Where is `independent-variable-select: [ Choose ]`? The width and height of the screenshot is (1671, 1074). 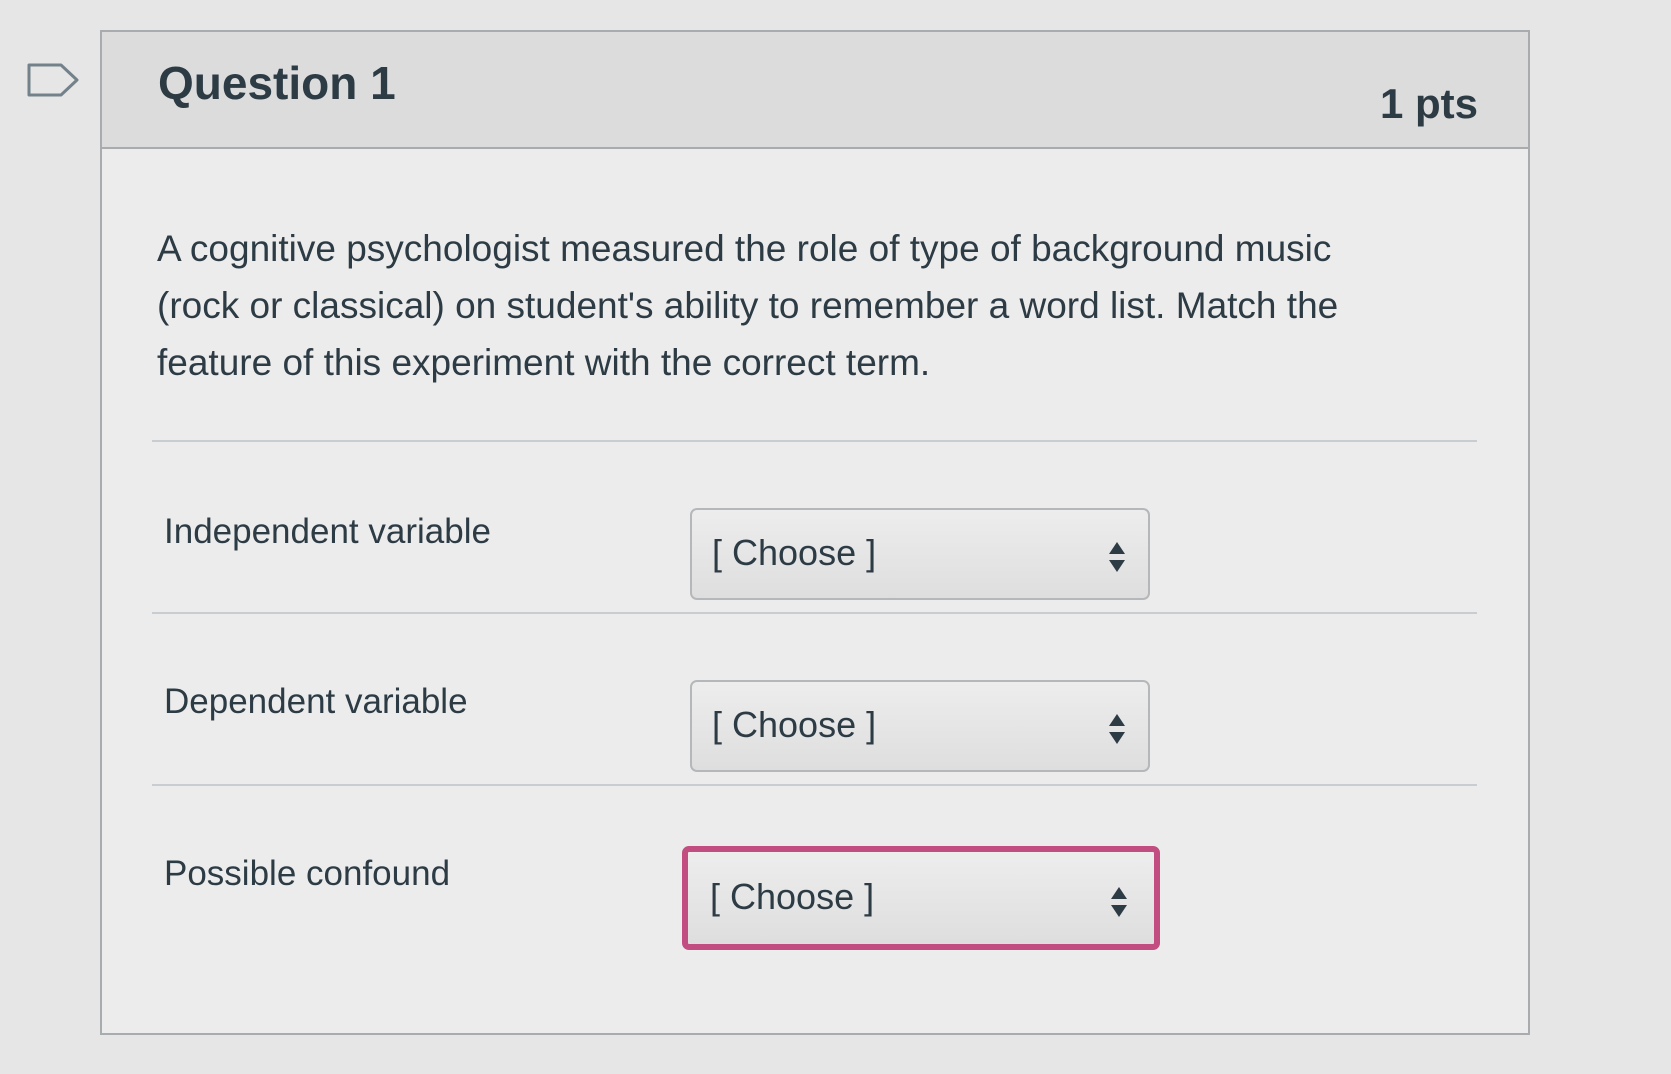 independent-variable-select: [ Choose ] is located at coordinates (920, 554).